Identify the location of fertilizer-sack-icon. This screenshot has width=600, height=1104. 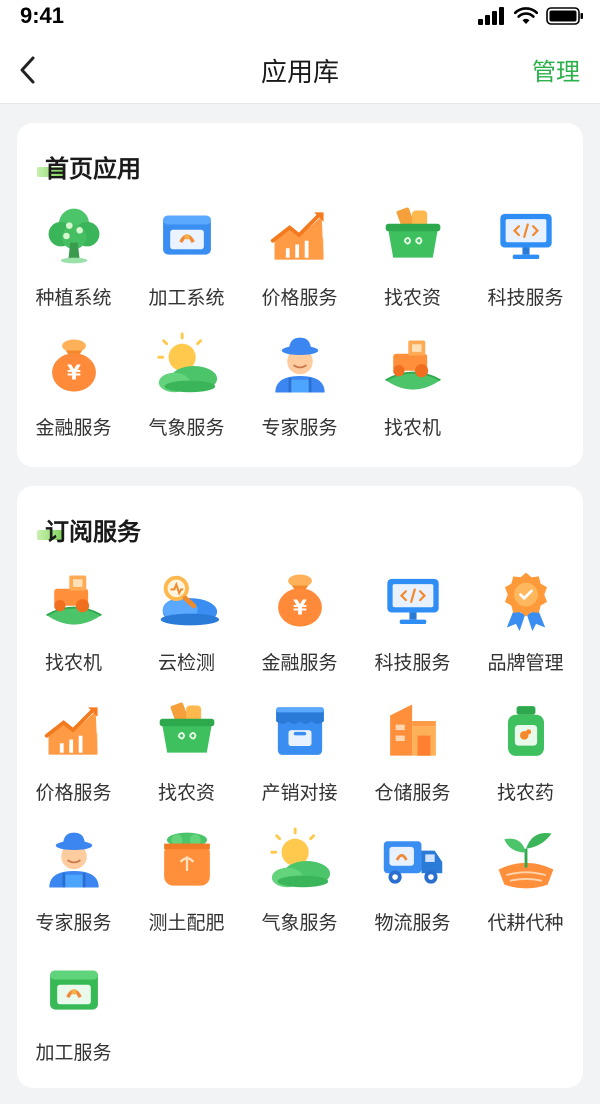
(187, 861).